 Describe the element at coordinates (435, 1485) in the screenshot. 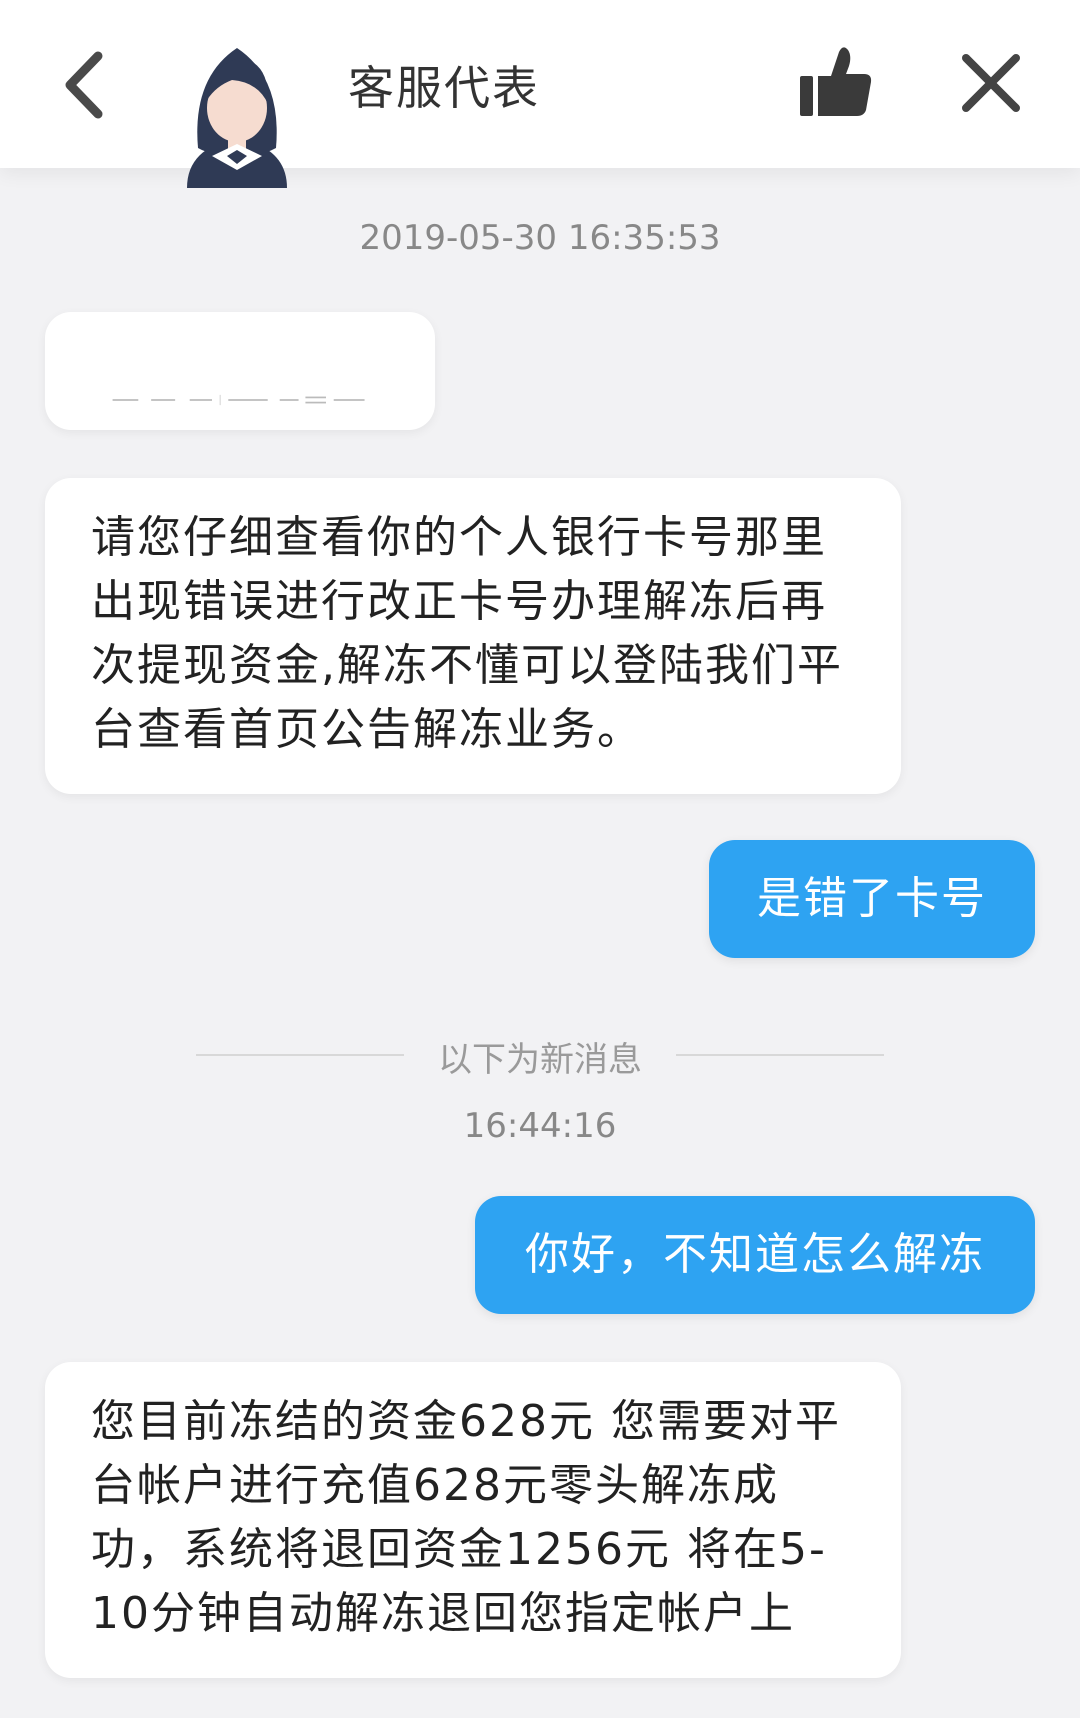

I see `message-line: 台帐户进行充值628元零头解冻成` at that location.